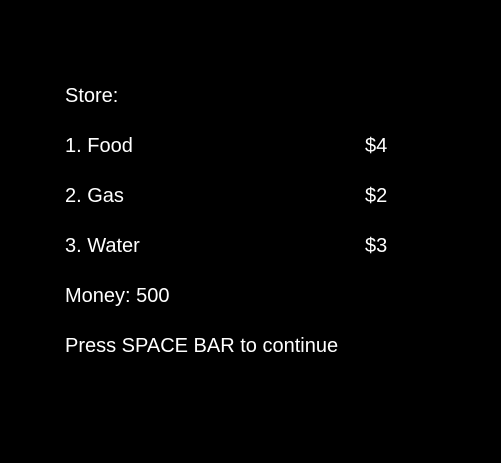 The image size is (501, 463). What do you see at coordinates (102, 246) in the screenshot?
I see `store-item-water-label: 3. Water` at bounding box center [102, 246].